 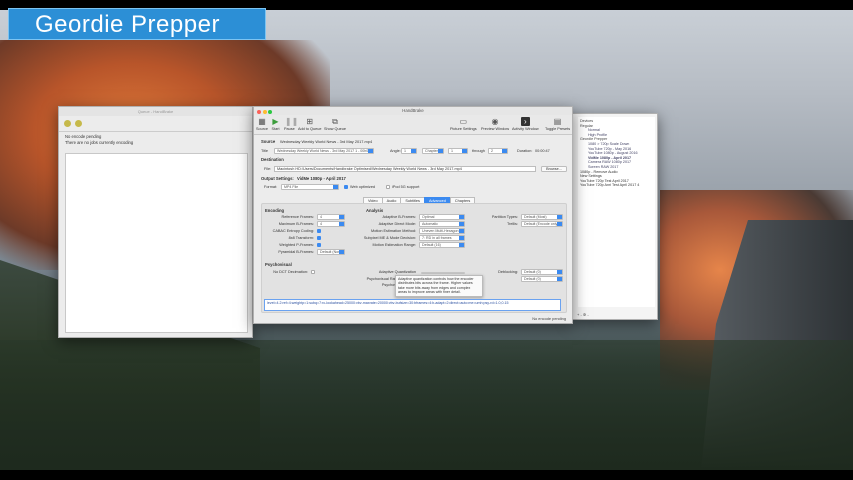 What do you see at coordinates (504, 217) in the screenshot?
I see `partition-types-label: Partition Types:` at bounding box center [504, 217].